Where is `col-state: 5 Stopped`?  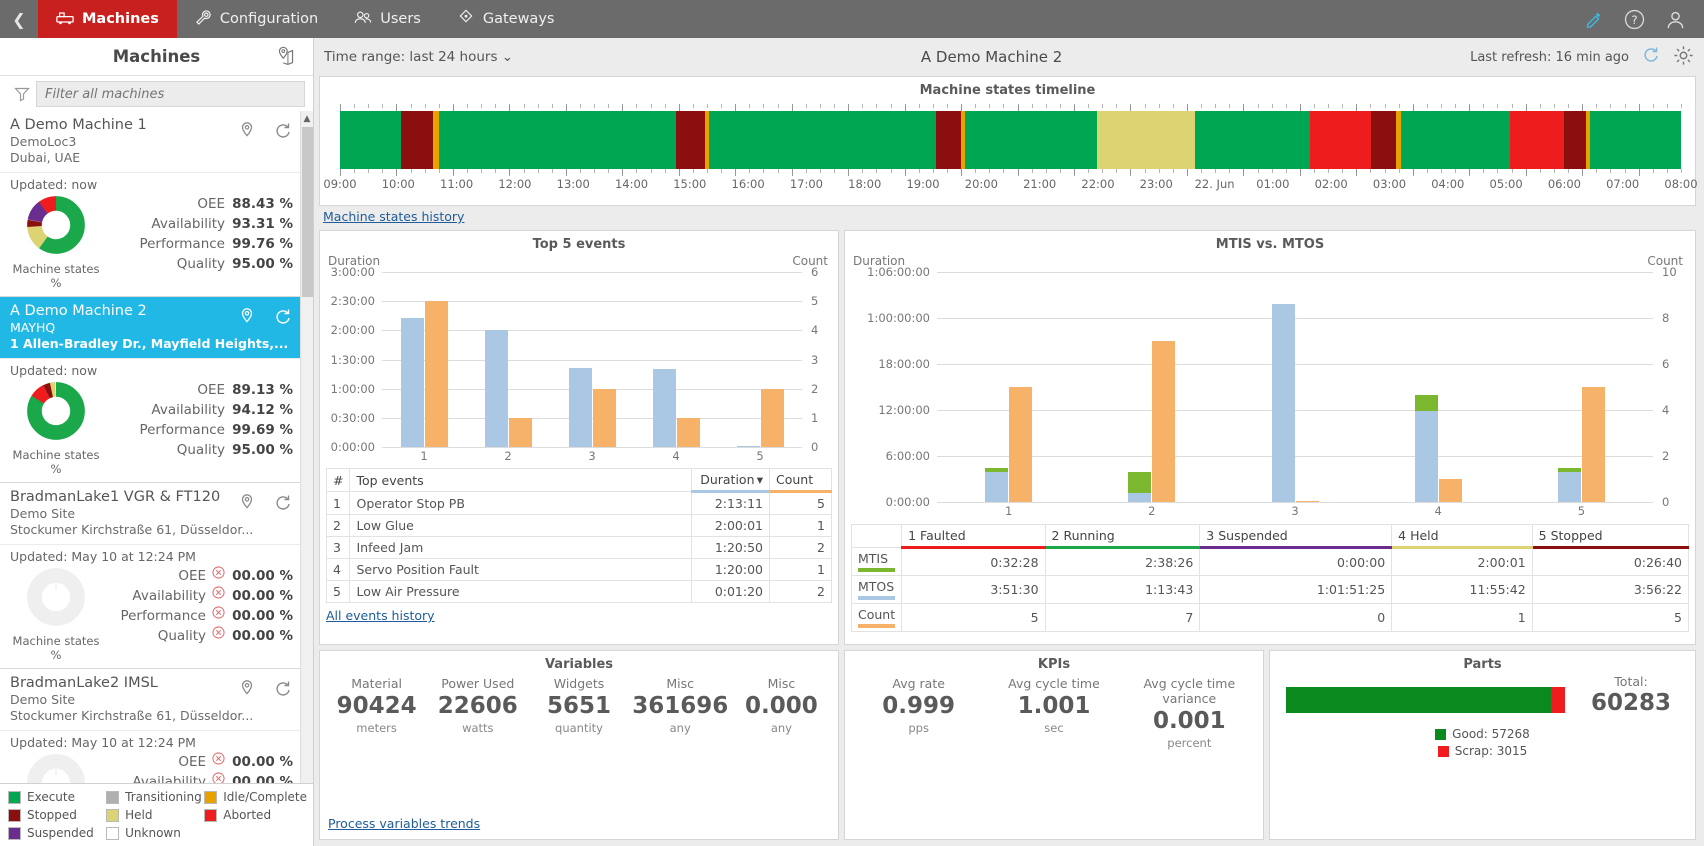
col-state: 5 Stopped is located at coordinates (1610, 536).